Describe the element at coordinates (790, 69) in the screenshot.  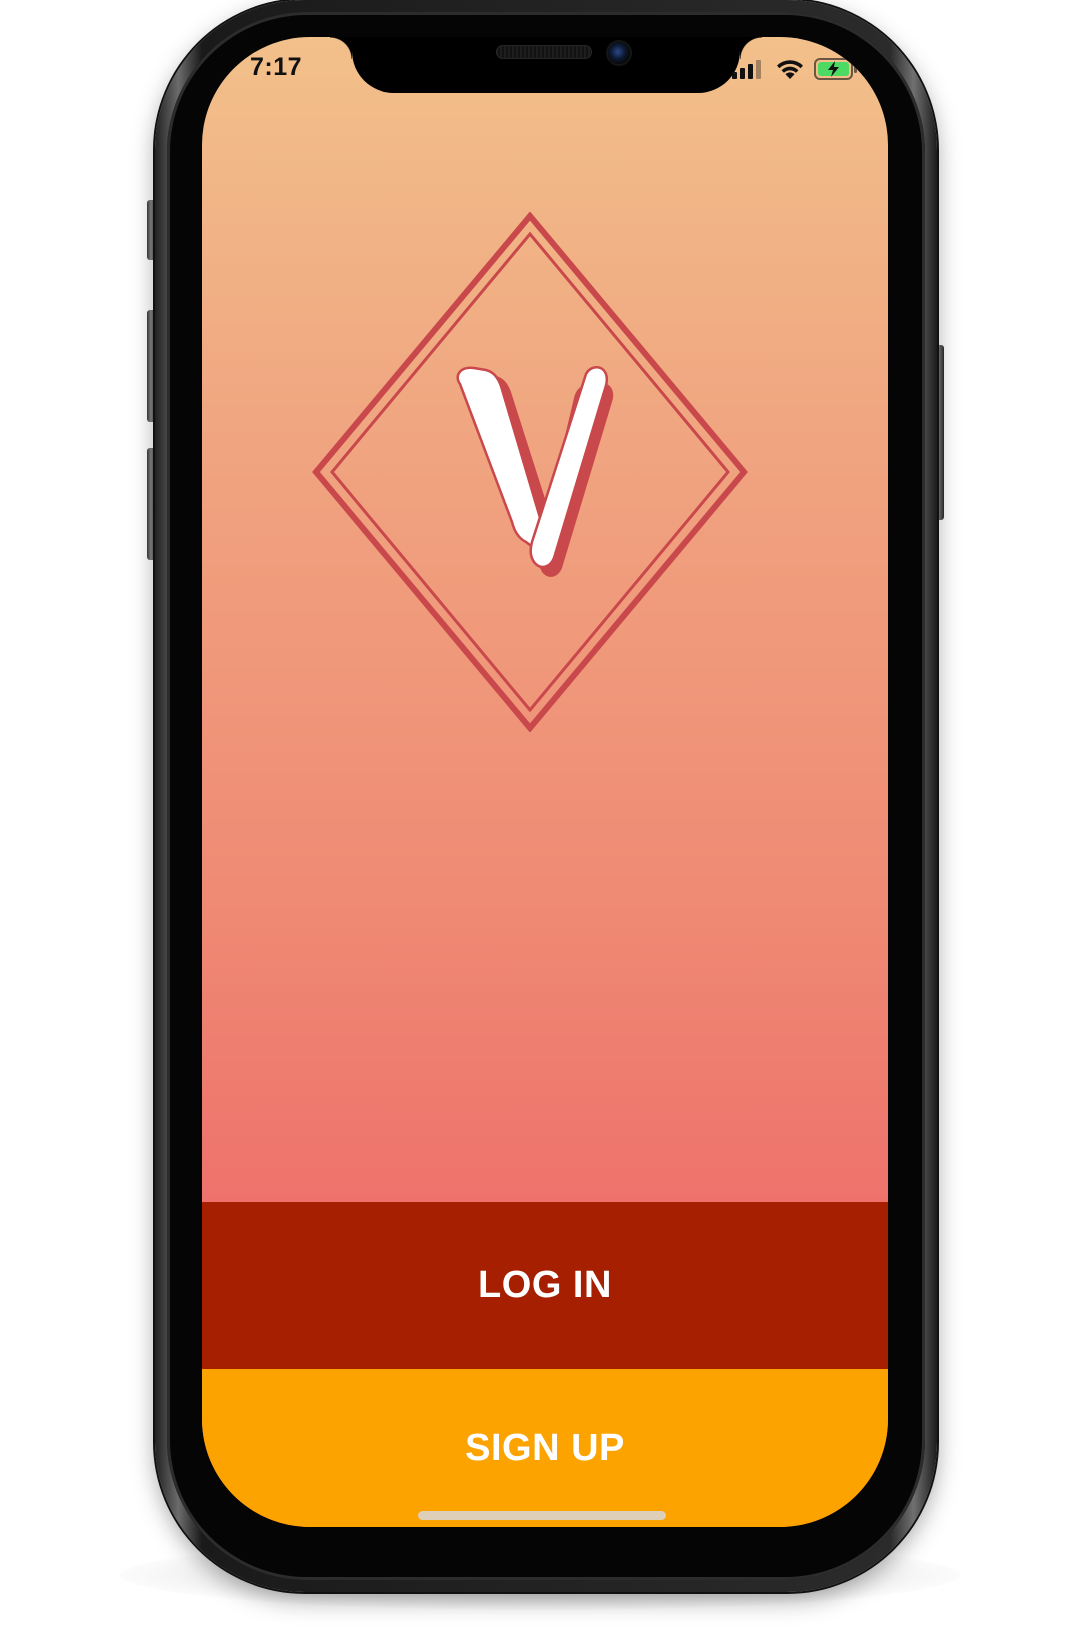
I see `wifi-icon` at that location.